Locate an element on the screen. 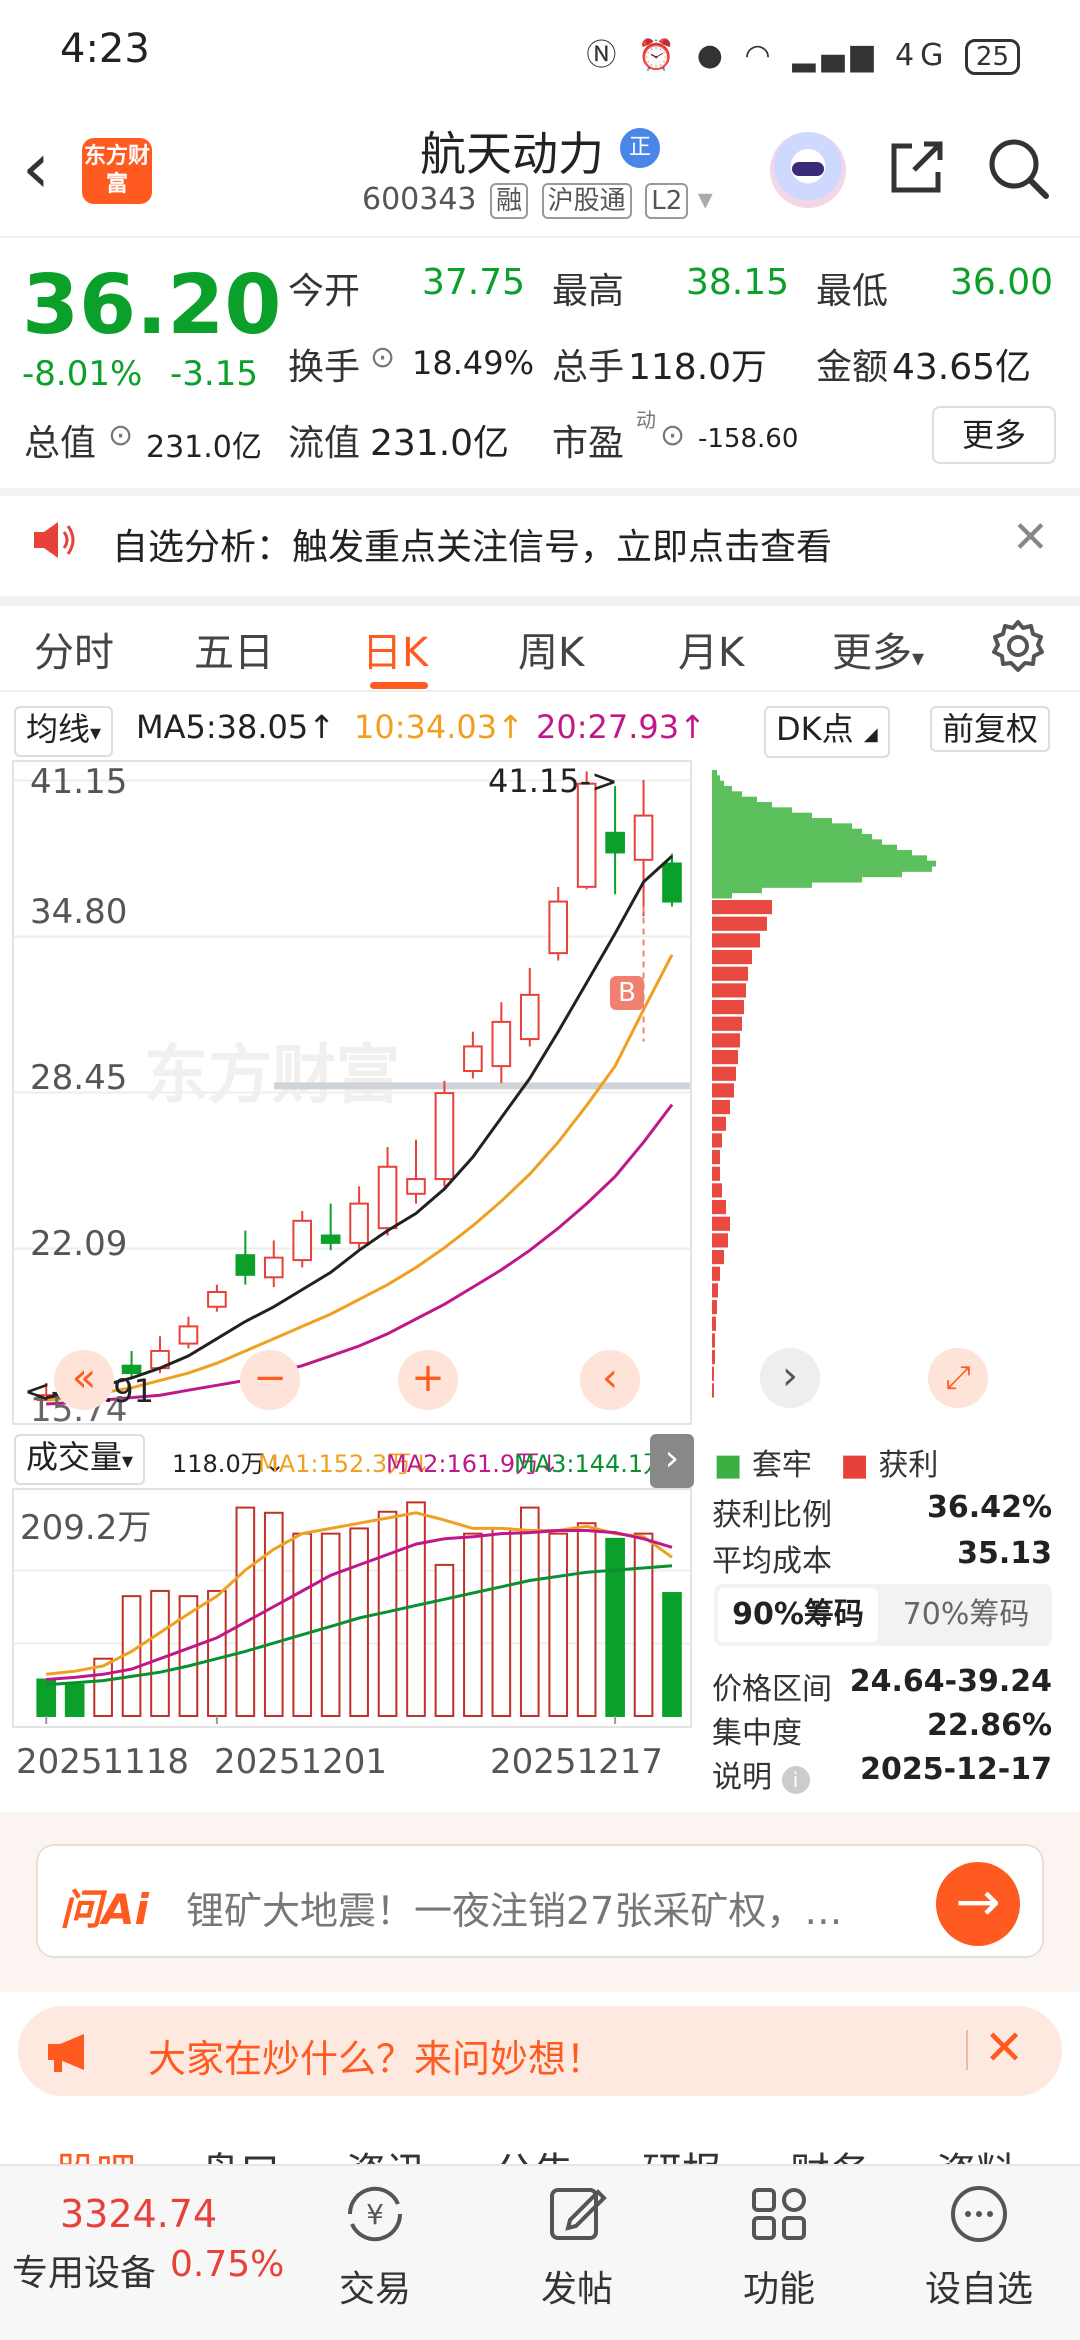 The width and height of the screenshot is (1080, 2340). megaphone-icon is located at coordinates (66, 2053).